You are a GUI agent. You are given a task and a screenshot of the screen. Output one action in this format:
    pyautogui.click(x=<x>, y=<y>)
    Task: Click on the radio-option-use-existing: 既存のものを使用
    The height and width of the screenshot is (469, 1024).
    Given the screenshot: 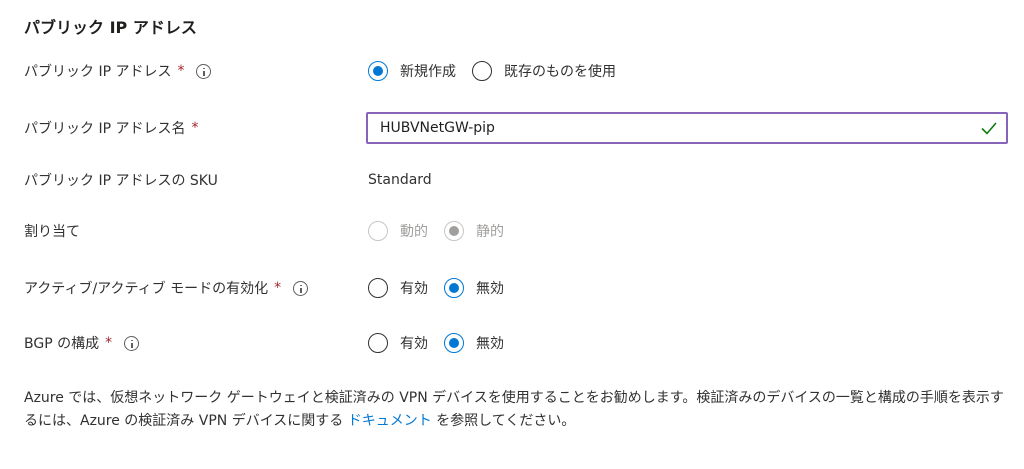 What is the action you would take?
    pyautogui.click(x=544, y=71)
    